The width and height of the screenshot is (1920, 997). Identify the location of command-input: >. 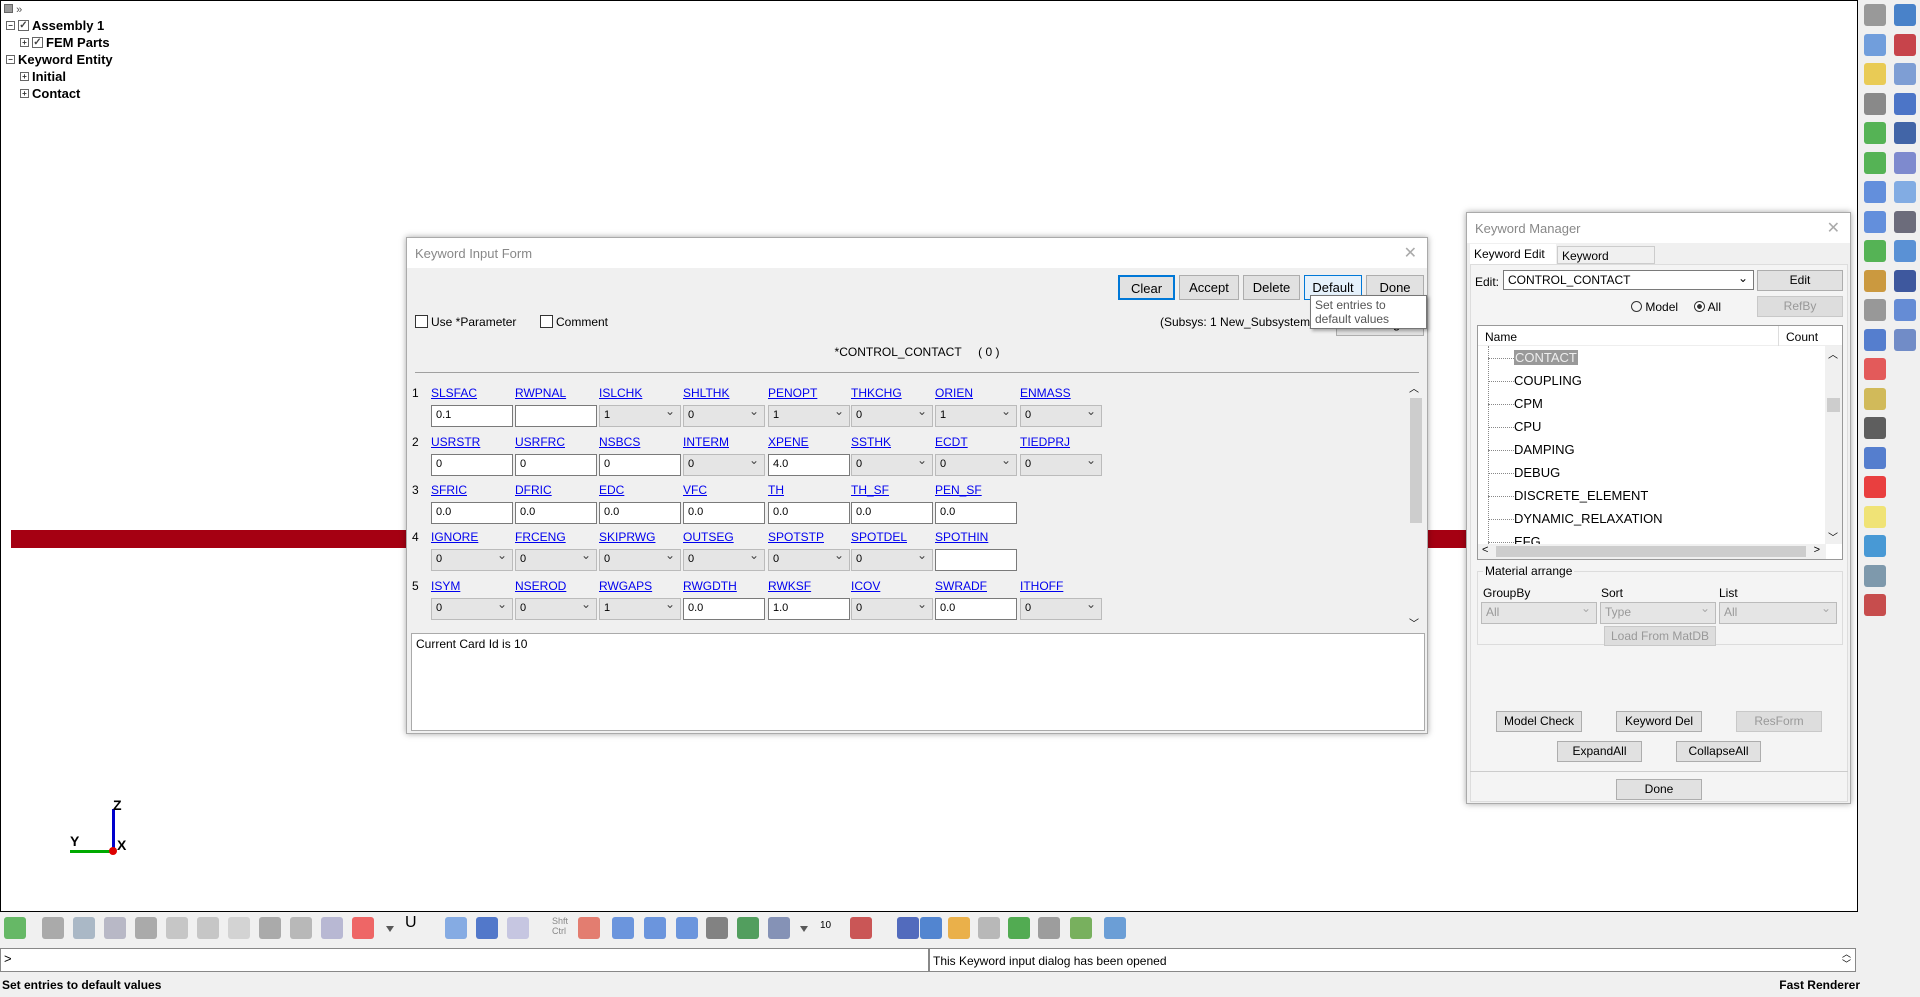
(464, 960).